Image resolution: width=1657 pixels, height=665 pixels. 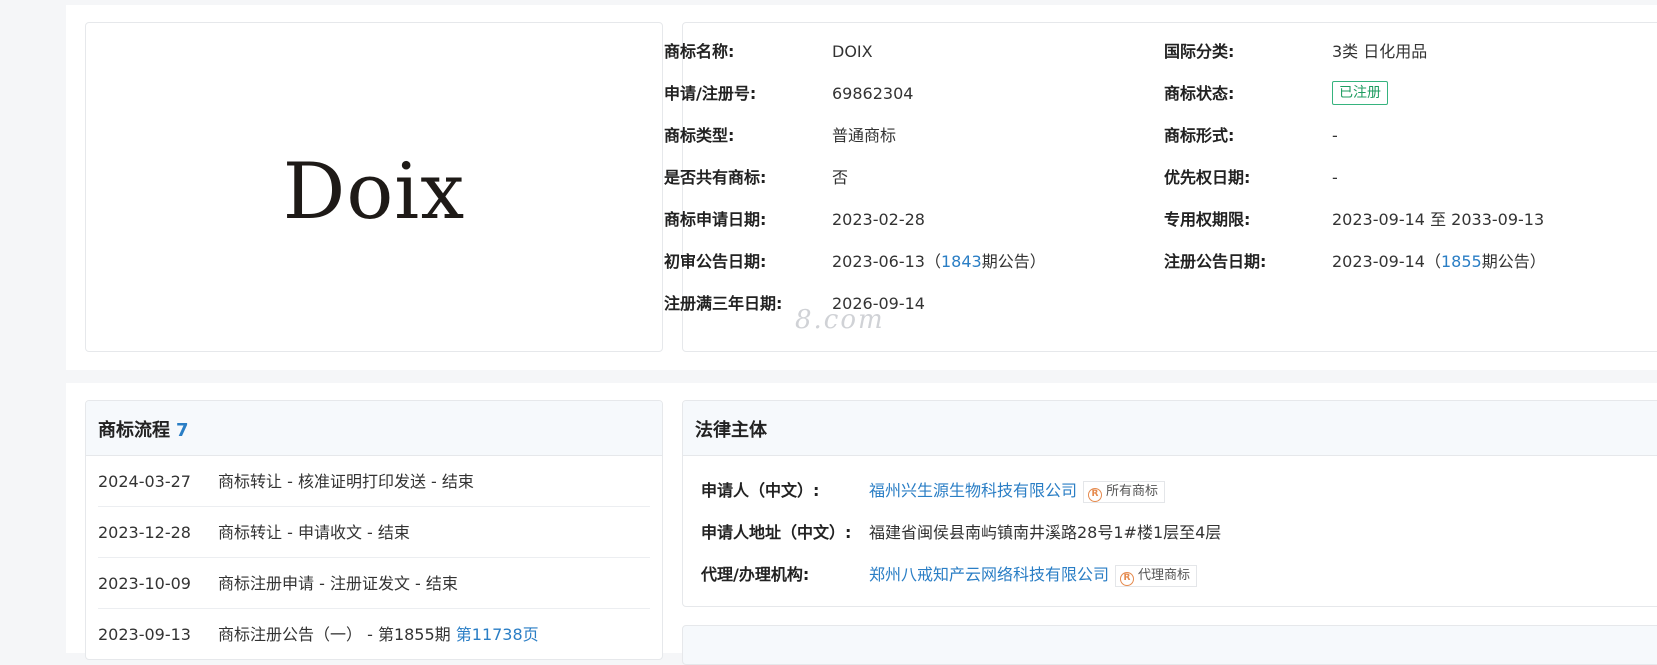 What do you see at coordinates (144, 481) in the screenshot?
I see `flow-date: 2024-03-27` at bounding box center [144, 481].